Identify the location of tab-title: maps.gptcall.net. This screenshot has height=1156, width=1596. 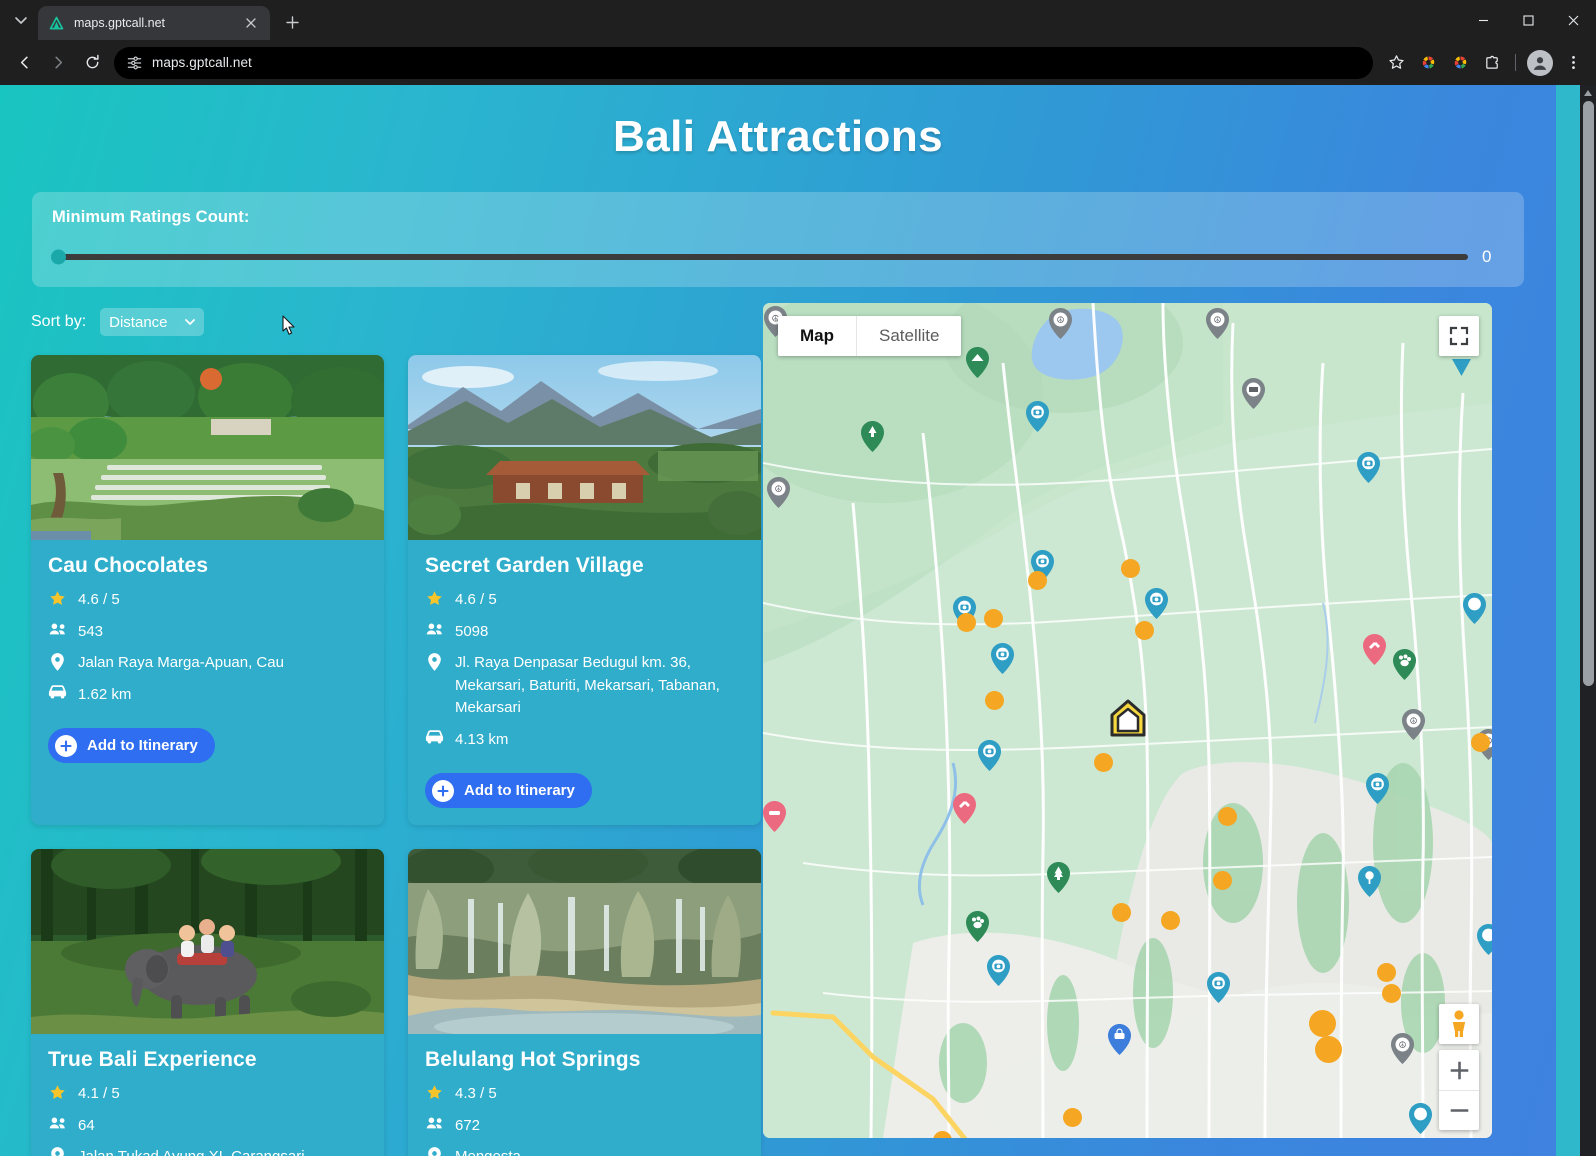
(120, 23).